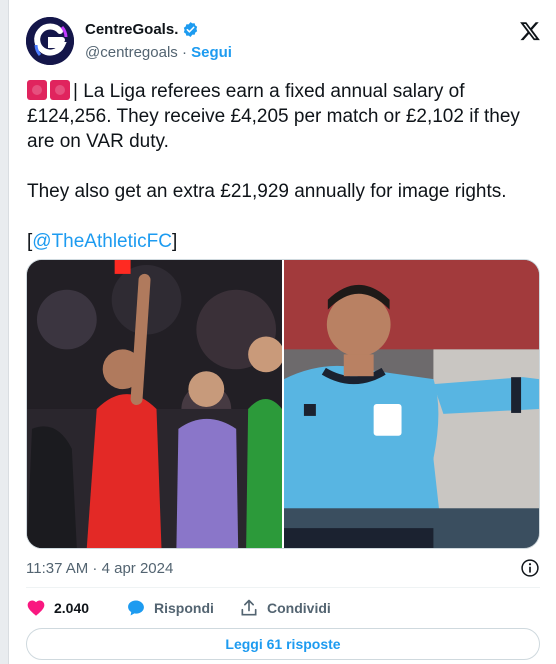  What do you see at coordinates (72, 608) in the screenshot?
I see `likes-count: 2.040` at bounding box center [72, 608].